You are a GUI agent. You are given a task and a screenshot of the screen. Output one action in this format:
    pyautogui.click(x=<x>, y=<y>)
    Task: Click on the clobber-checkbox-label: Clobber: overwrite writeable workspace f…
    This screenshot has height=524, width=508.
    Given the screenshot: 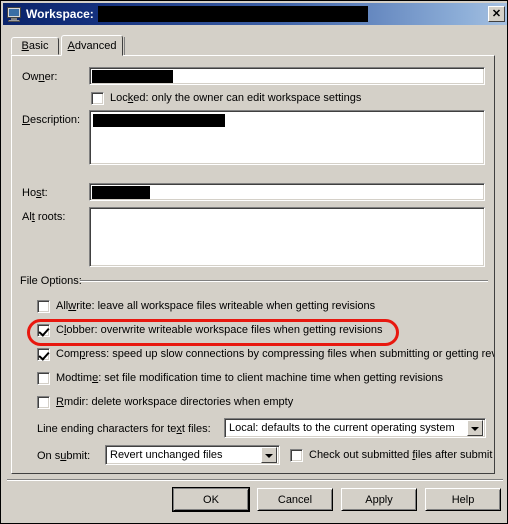 What is the action you would take?
    pyautogui.click(x=219, y=330)
    